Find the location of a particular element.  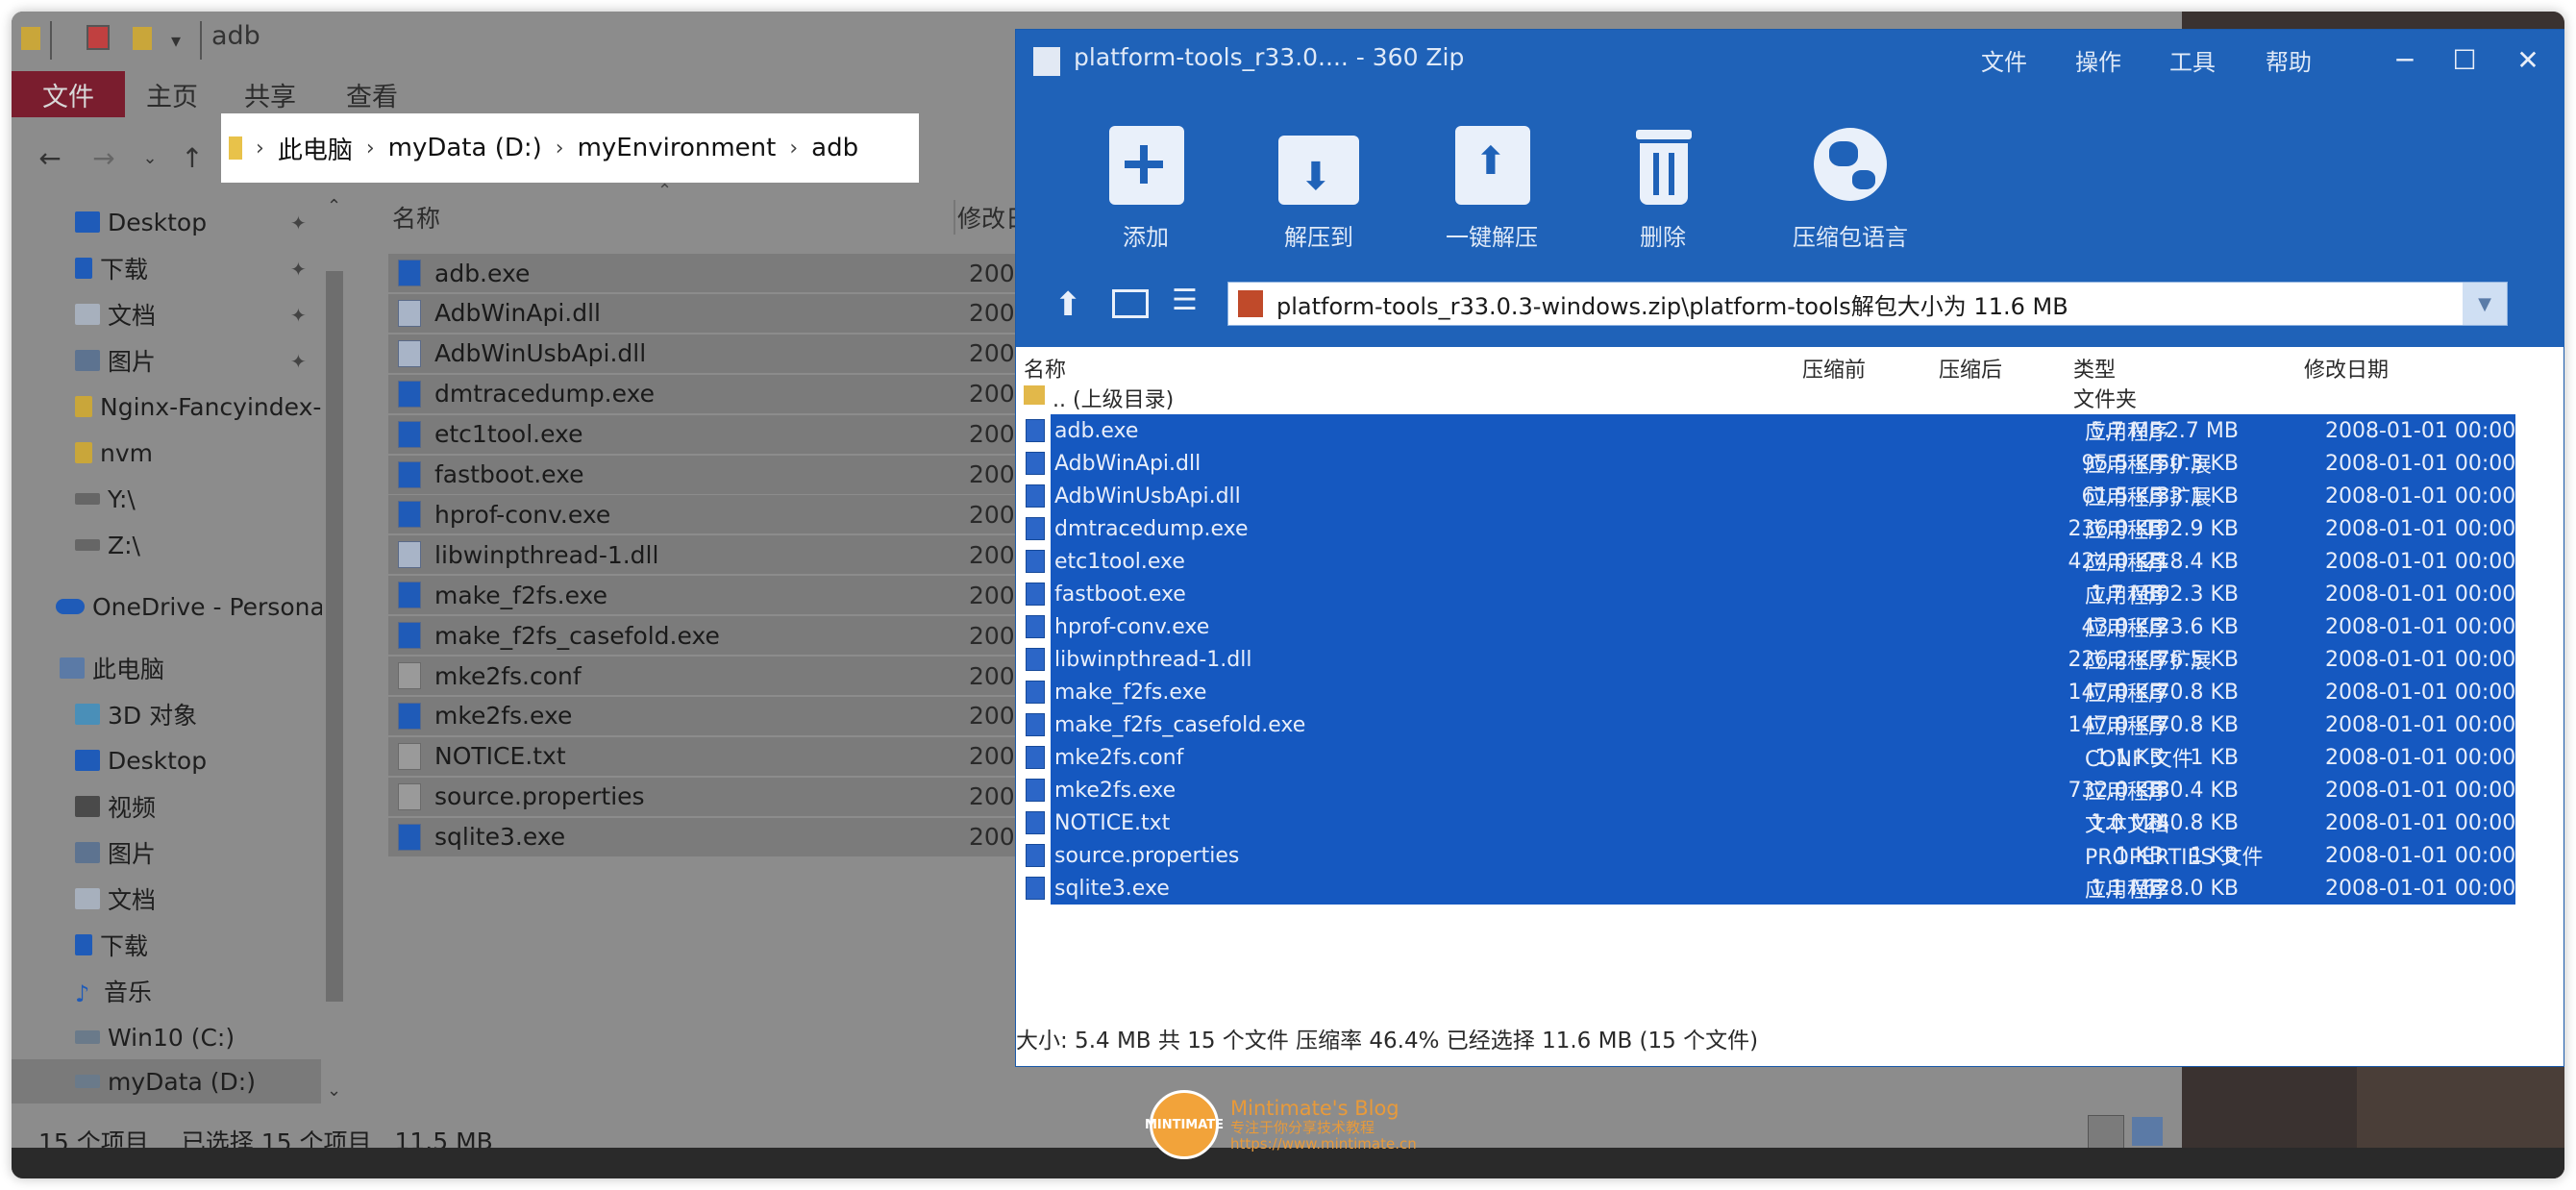

file-row: sqlite3.exe 2008, is located at coordinates (713, 837).